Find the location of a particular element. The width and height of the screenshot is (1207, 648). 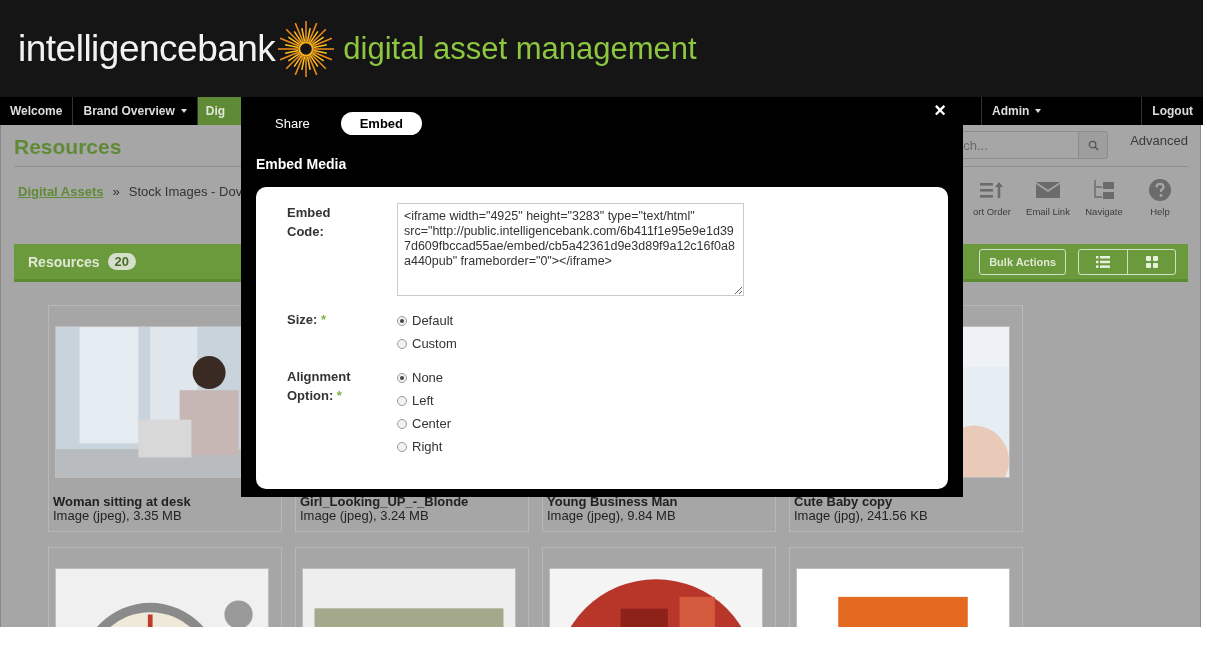

envelope-icon is located at coordinates (1048, 190).